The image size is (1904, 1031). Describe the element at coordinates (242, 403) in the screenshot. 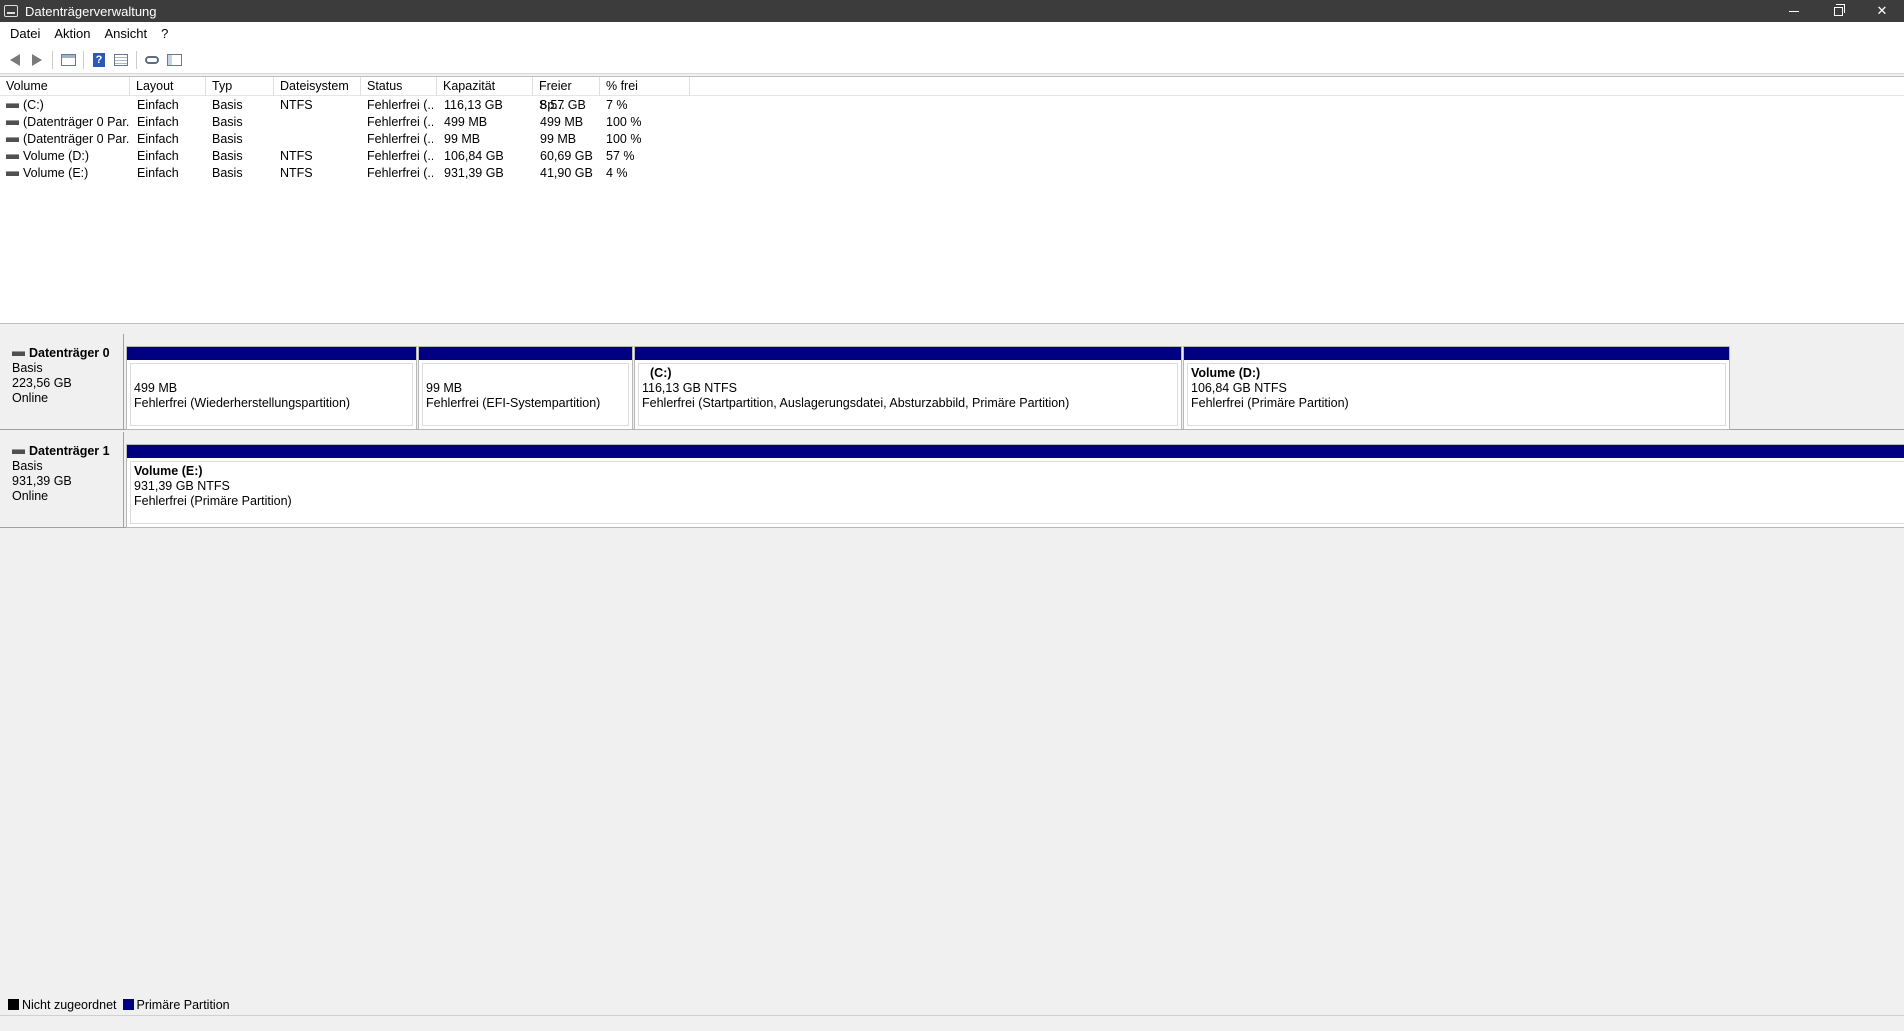

I see `partition-status: Fehlerfrei (Wiederherstellungspartition)` at that location.